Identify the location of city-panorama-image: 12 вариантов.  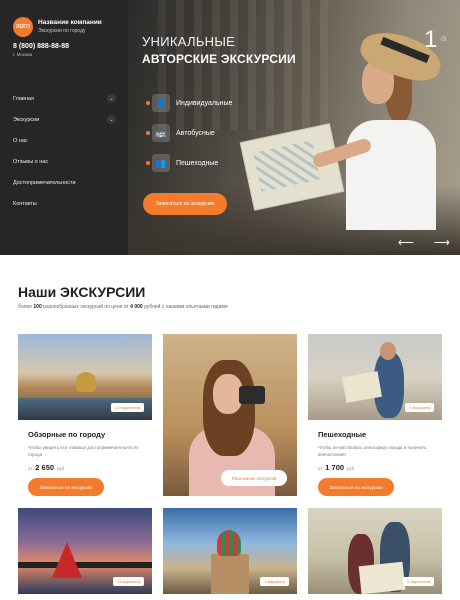
(85, 377).